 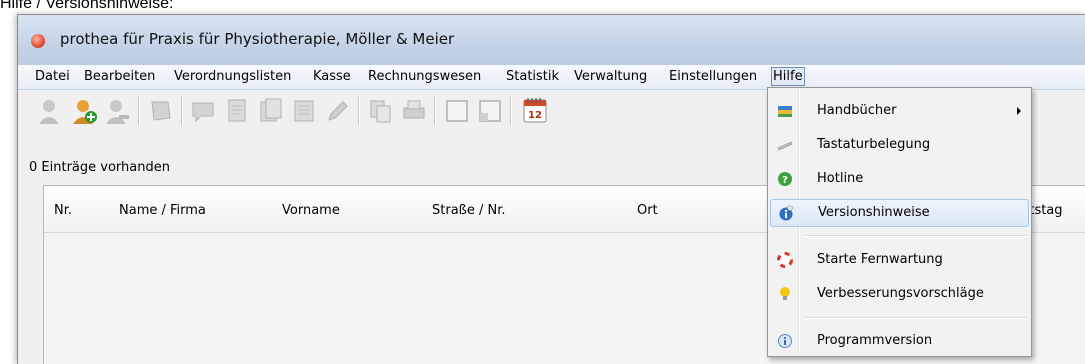 I want to click on edit-icon, so click(x=338, y=111).